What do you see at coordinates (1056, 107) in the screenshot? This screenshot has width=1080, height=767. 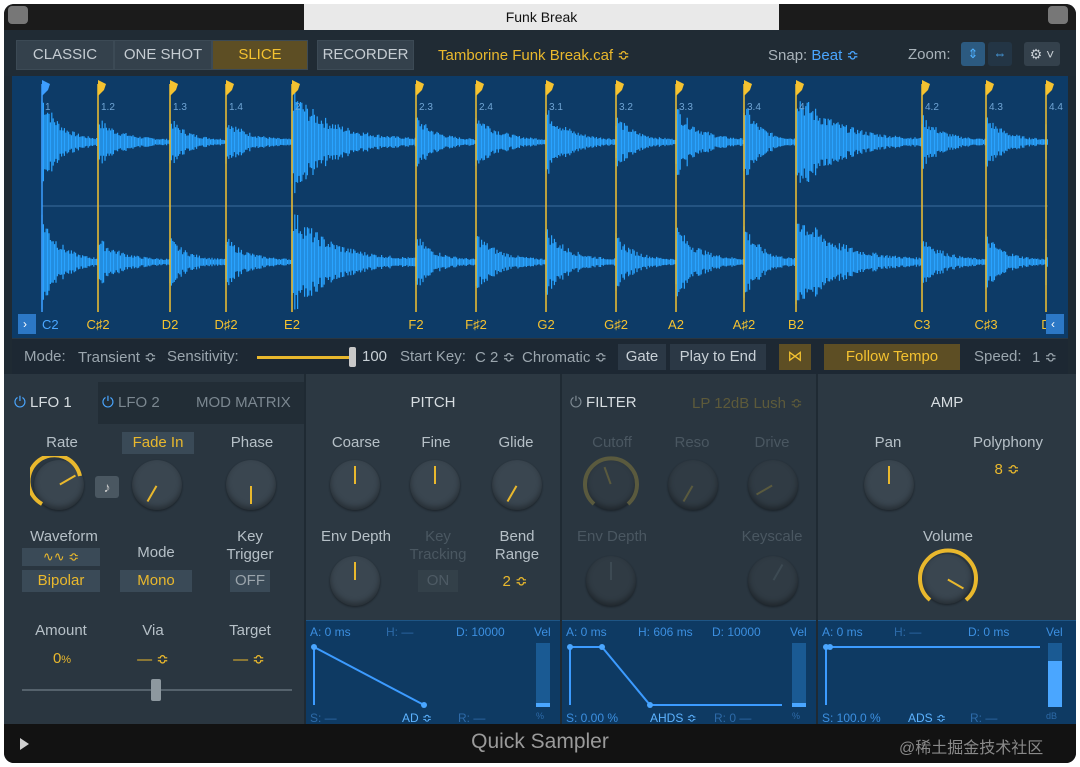 I see `beat-label: 4.4` at bounding box center [1056, 107].